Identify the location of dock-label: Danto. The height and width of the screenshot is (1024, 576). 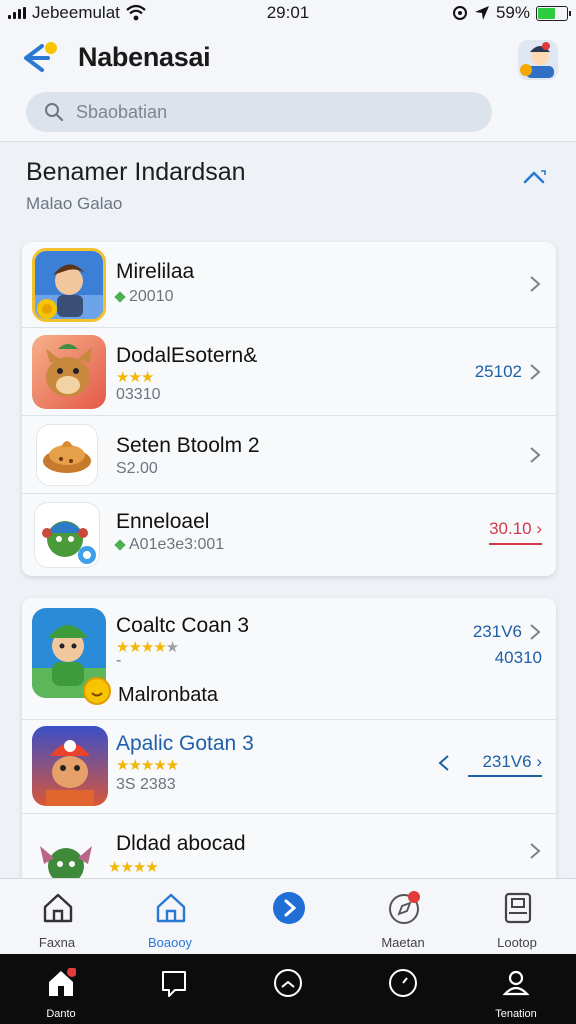
(61, 1014).